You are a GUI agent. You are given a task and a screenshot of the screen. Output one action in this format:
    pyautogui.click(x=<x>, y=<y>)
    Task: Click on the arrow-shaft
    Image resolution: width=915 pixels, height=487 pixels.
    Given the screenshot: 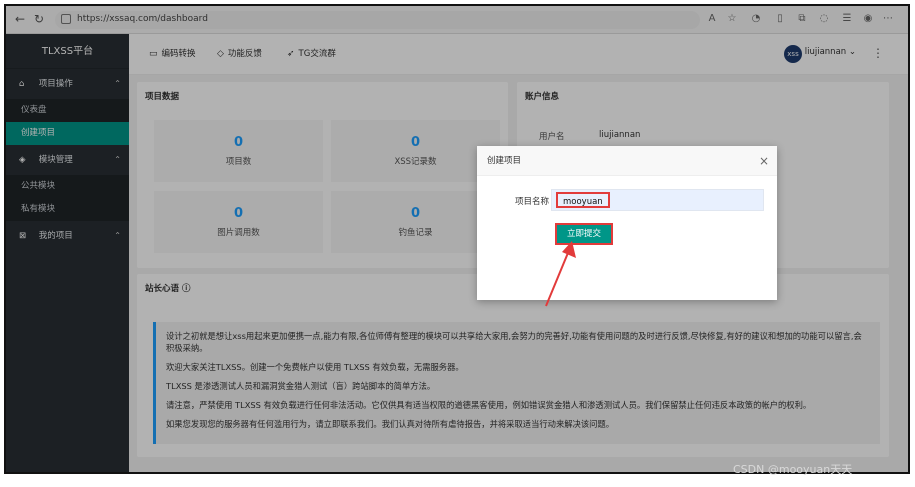 What is the action you would take?
    pyautogui.click(x=558, y=277)
    